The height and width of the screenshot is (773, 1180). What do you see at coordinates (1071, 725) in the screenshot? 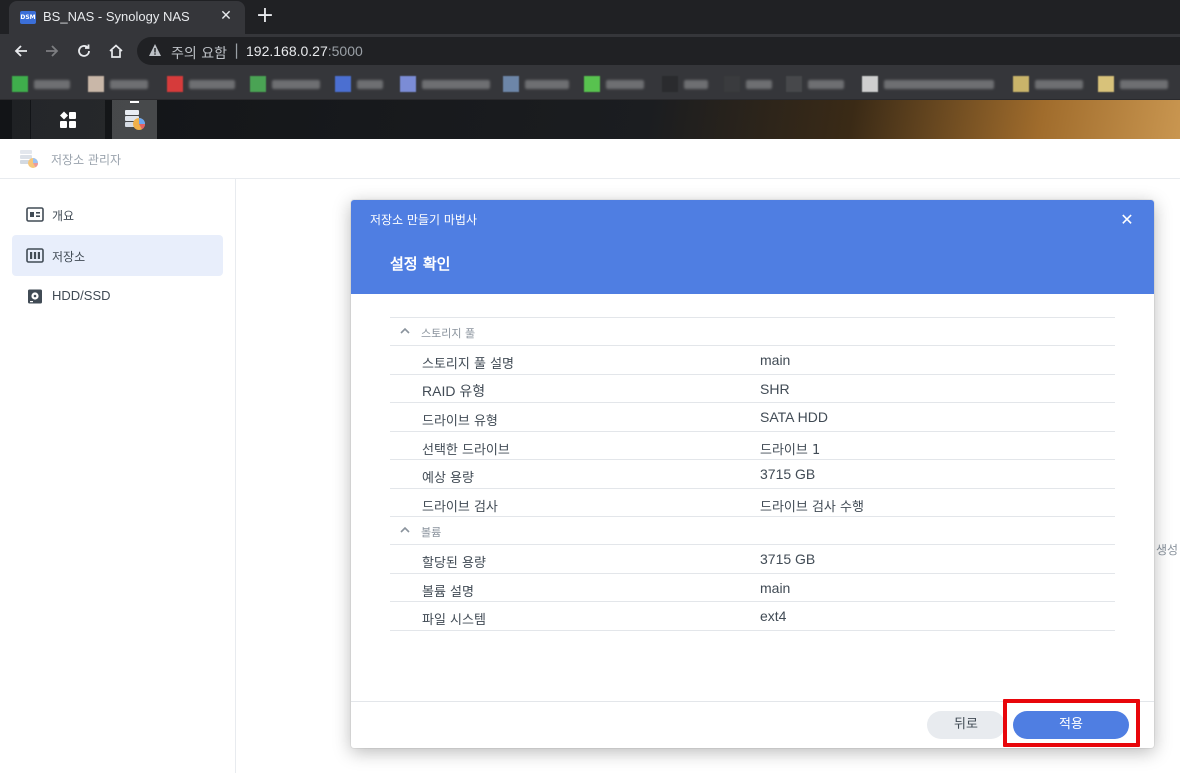
I see `apply-button: 적용` at bounding box center [1071, 725].